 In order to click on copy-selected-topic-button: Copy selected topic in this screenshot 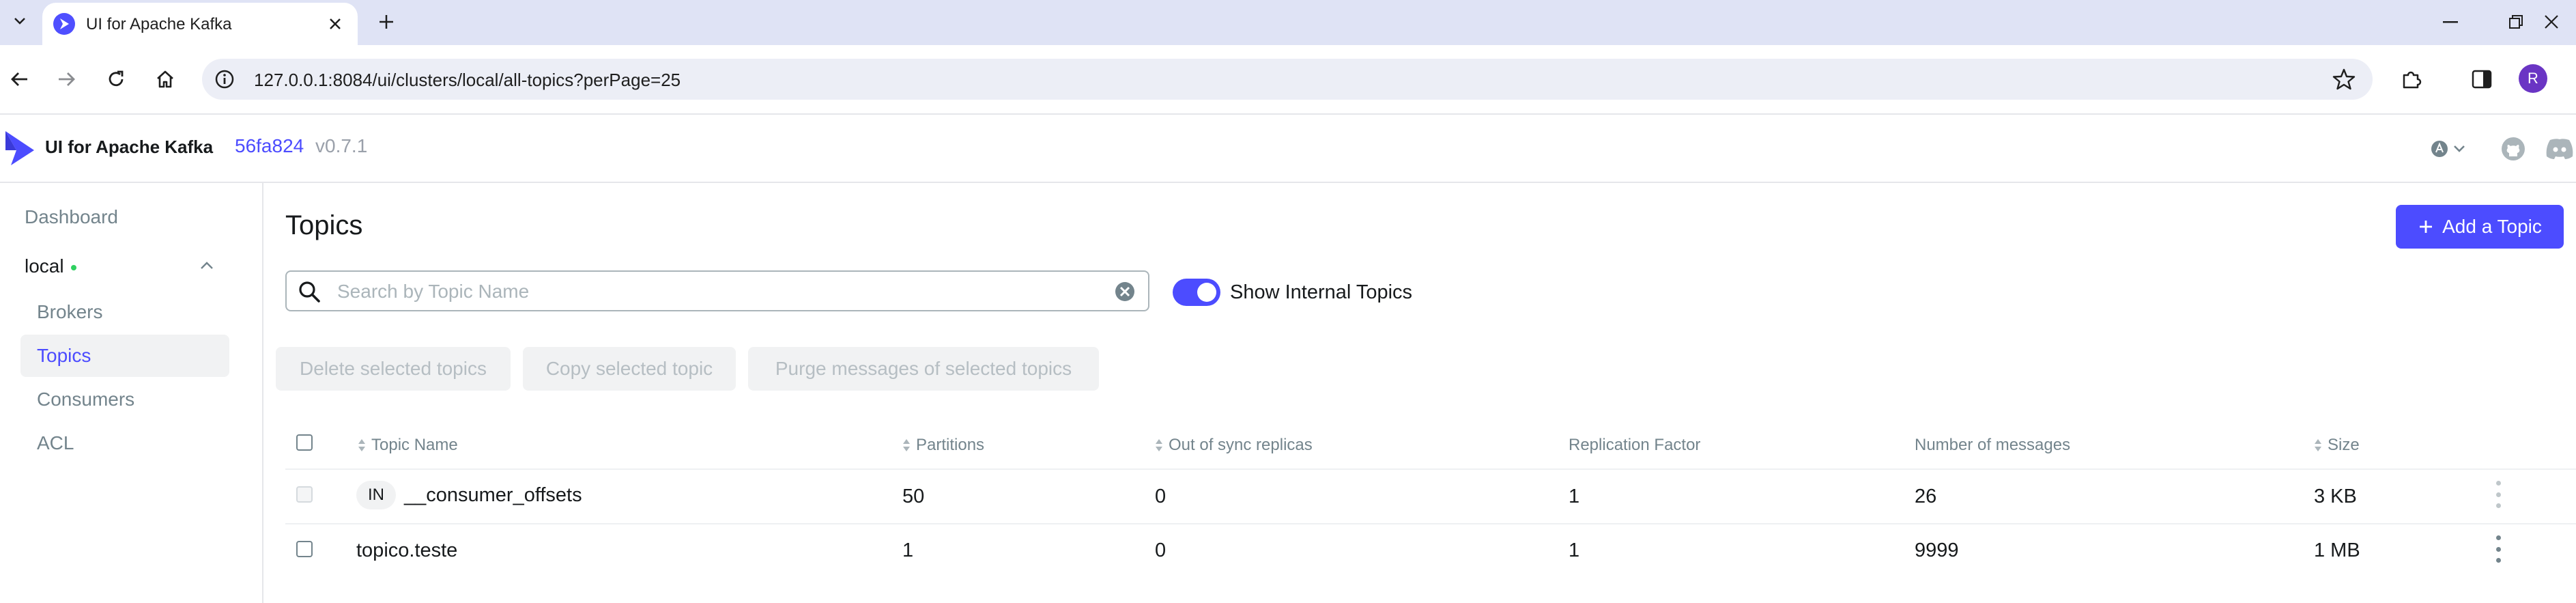, I will do `click(629, 369)`.